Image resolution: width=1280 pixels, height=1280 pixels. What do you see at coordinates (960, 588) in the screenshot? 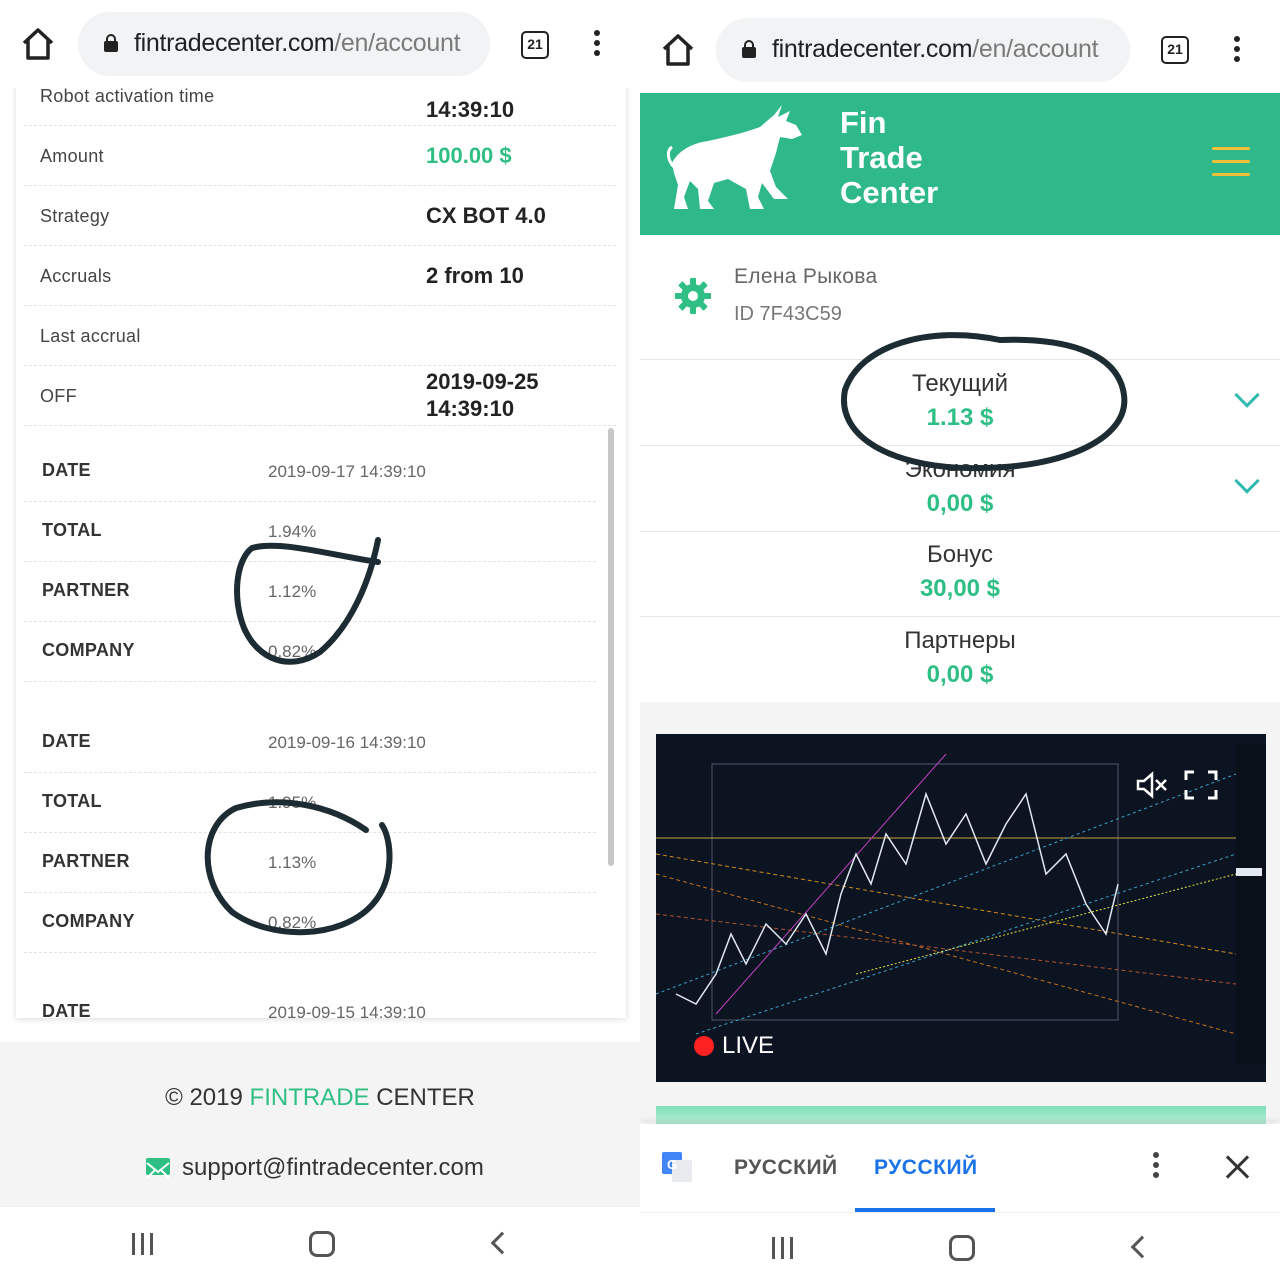
I see `balance-value: 30,00 $` at bounding box center [960, 588].